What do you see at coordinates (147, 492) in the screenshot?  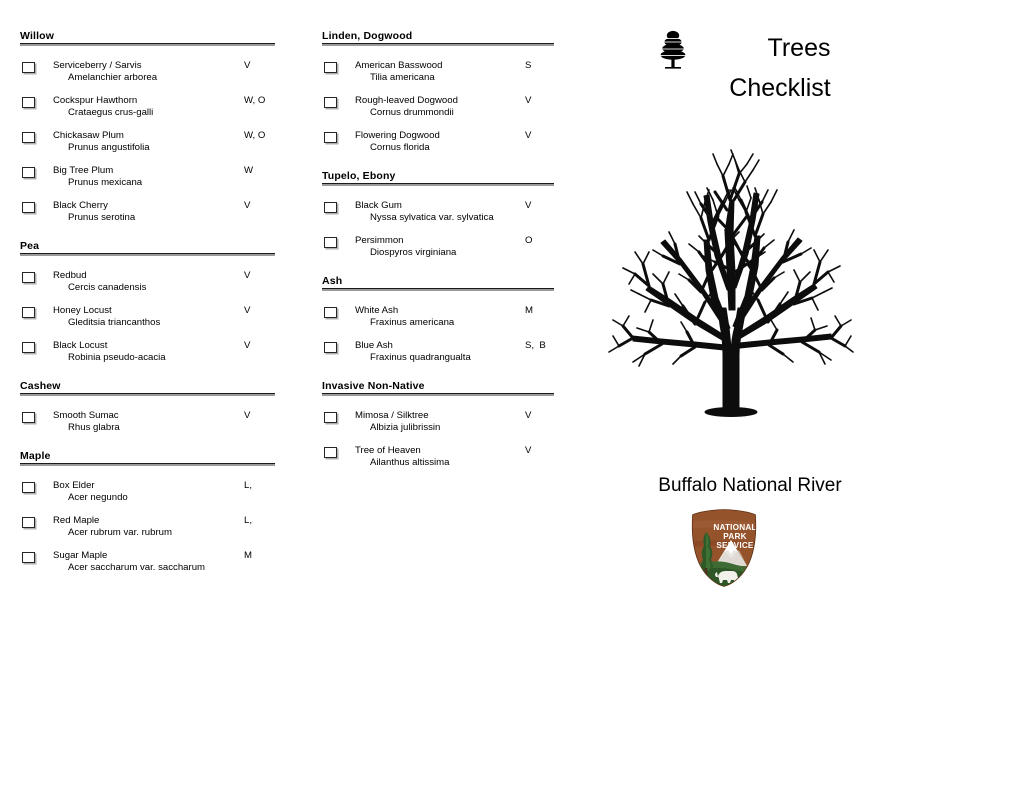 I see `checklist-entry: Box Elder Acer negundo L,` at bounding box center [147, 492].